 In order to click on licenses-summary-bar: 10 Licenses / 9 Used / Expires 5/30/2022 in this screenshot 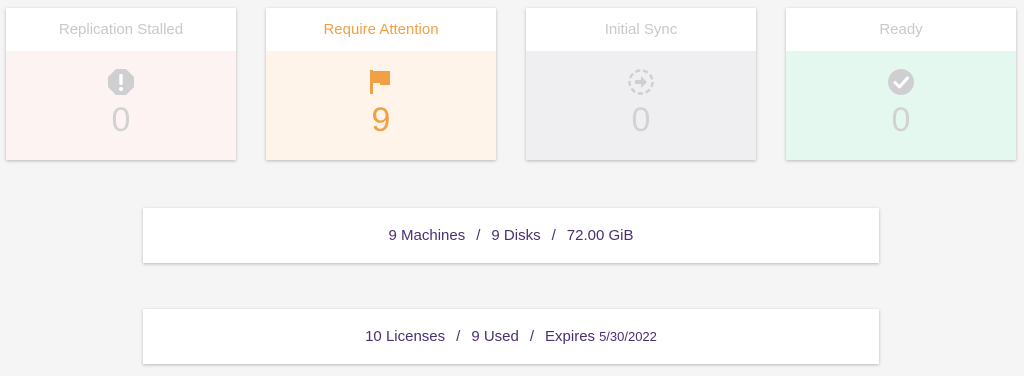, I will do `click(511, 336)`.